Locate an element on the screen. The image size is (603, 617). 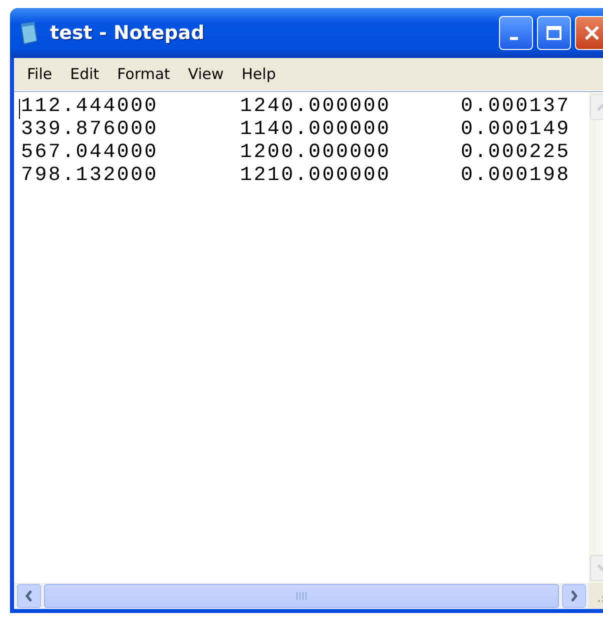
scroll-right-button is located at coordinates (574, 596).